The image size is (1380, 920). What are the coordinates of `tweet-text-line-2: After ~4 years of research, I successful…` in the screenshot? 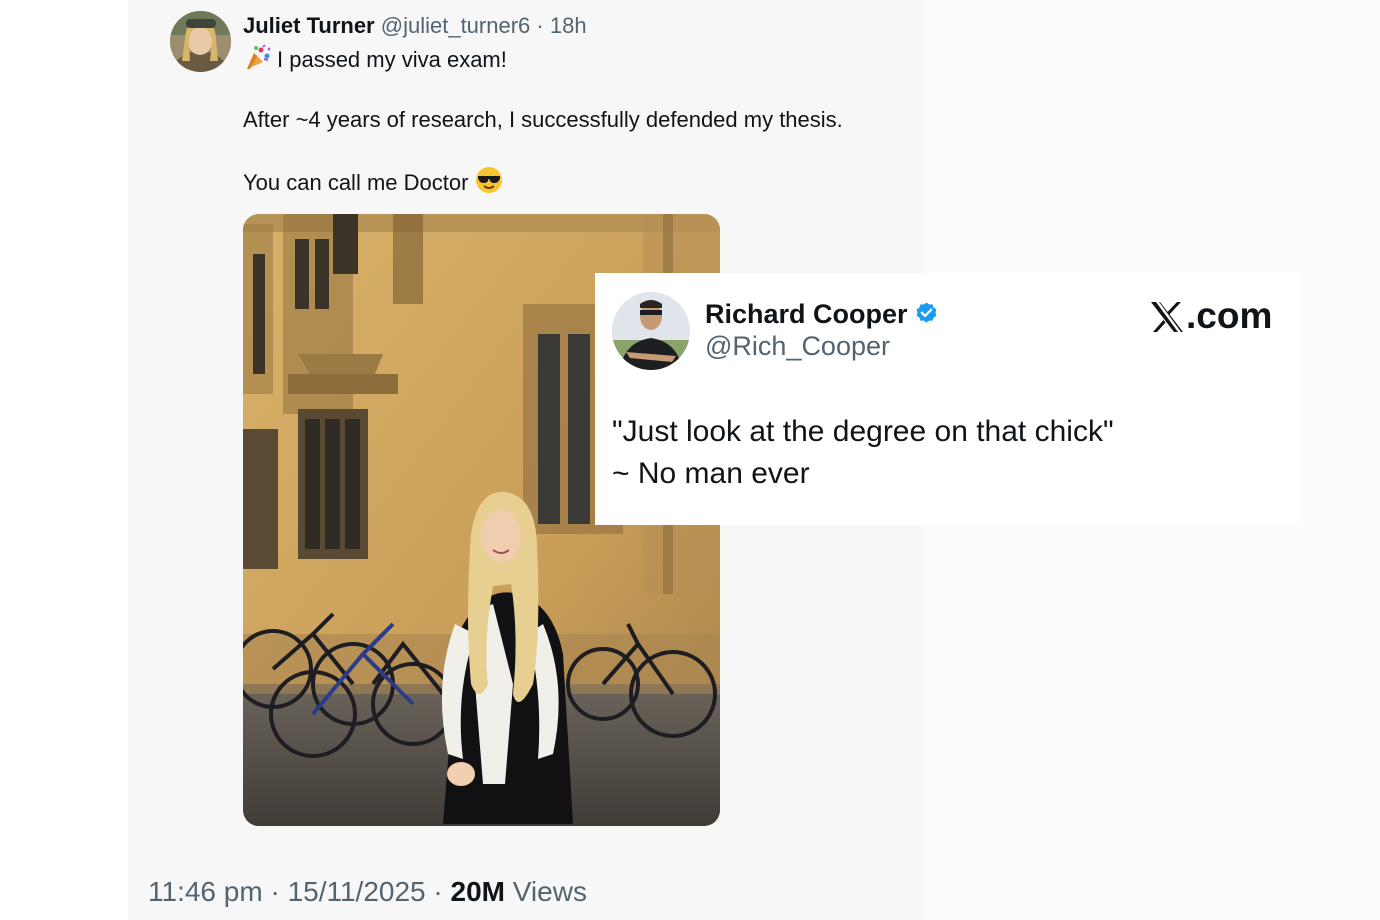 It's located at (543, 119).